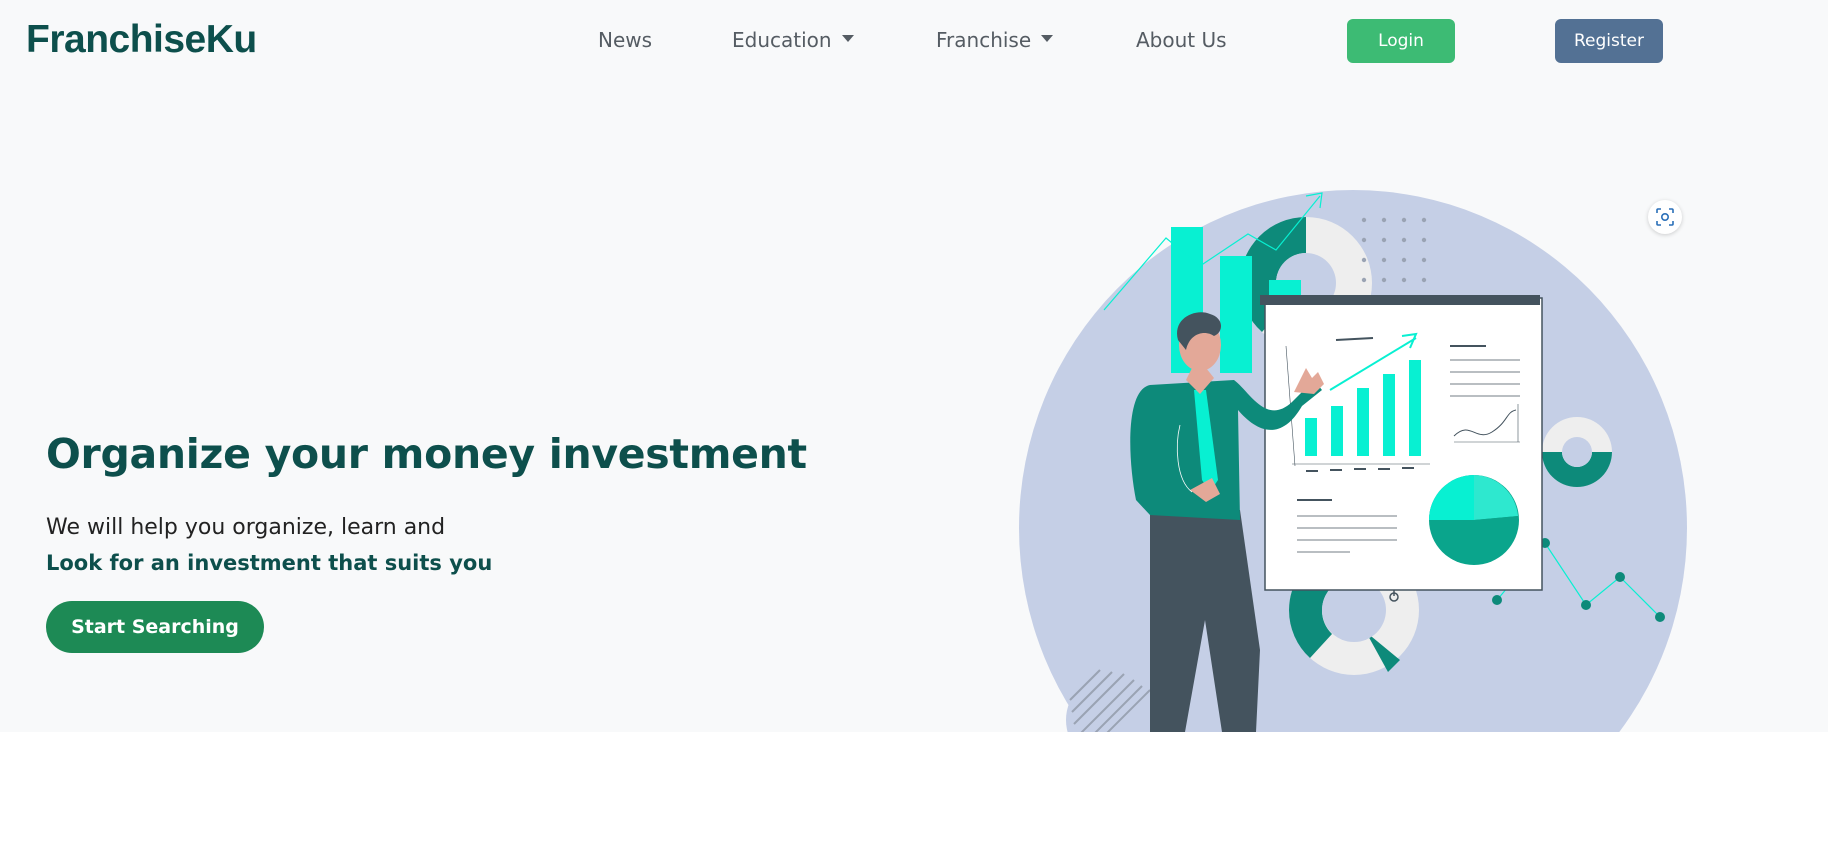  What do you see at coordinates (246, 527) in the screenshot?
I see `hero-subtitle: We will help you organize, learn and` at bounding box center [246, 527].